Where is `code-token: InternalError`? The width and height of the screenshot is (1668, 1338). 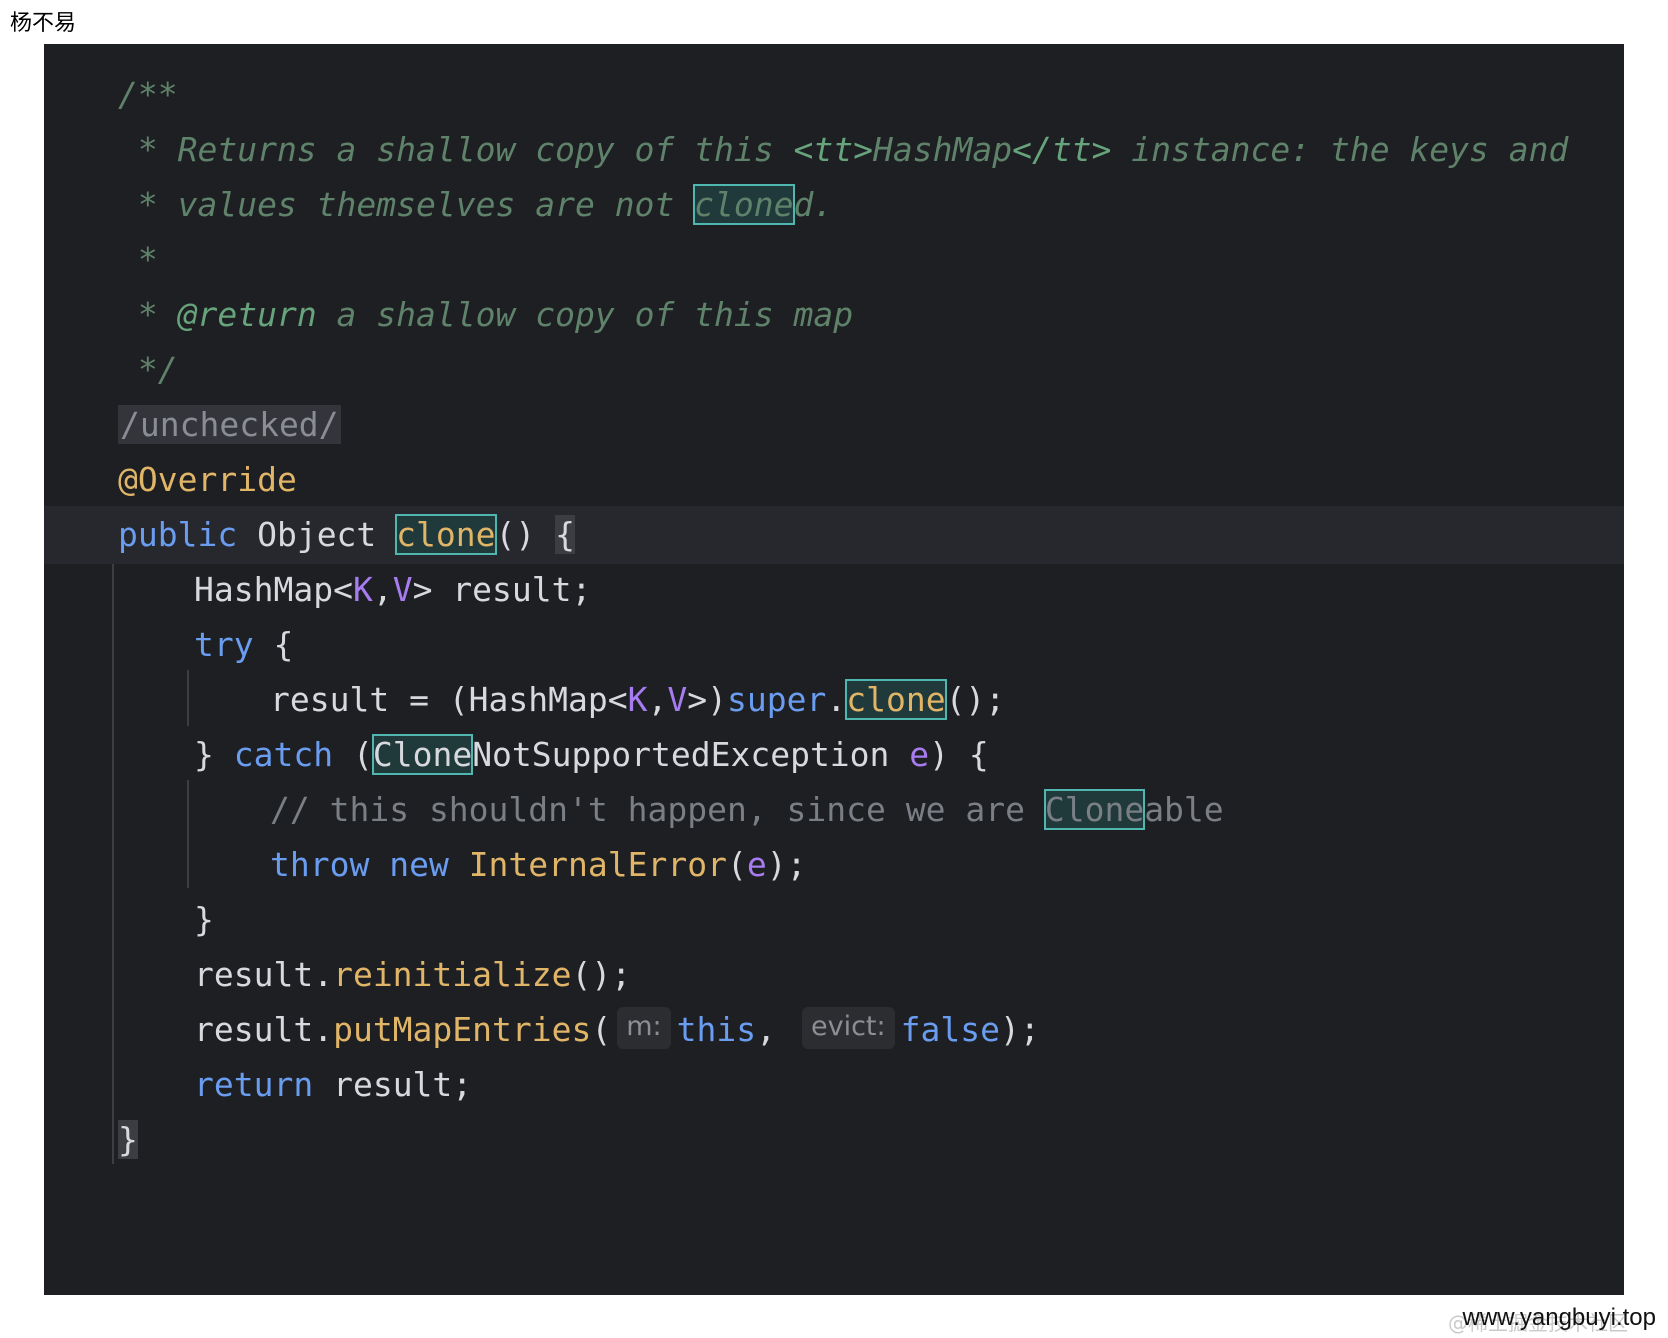
code-token: InternalError is located at coordinates (597, 864).